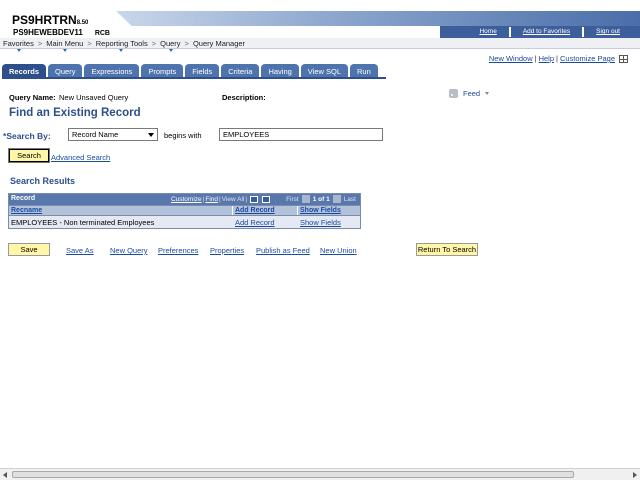  I want to click on search-by-label: *Search By:, so click(27, 136).